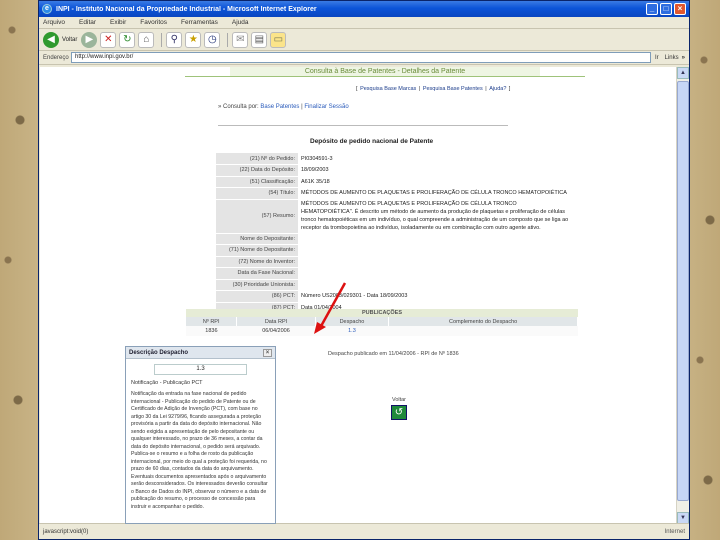 This screenshot has width=720, height=540. What do you see at coordinates (200, 353) in the screenshot?
I see `popup-header: Descrição Despacho ×` at bounding box center [200, 353].